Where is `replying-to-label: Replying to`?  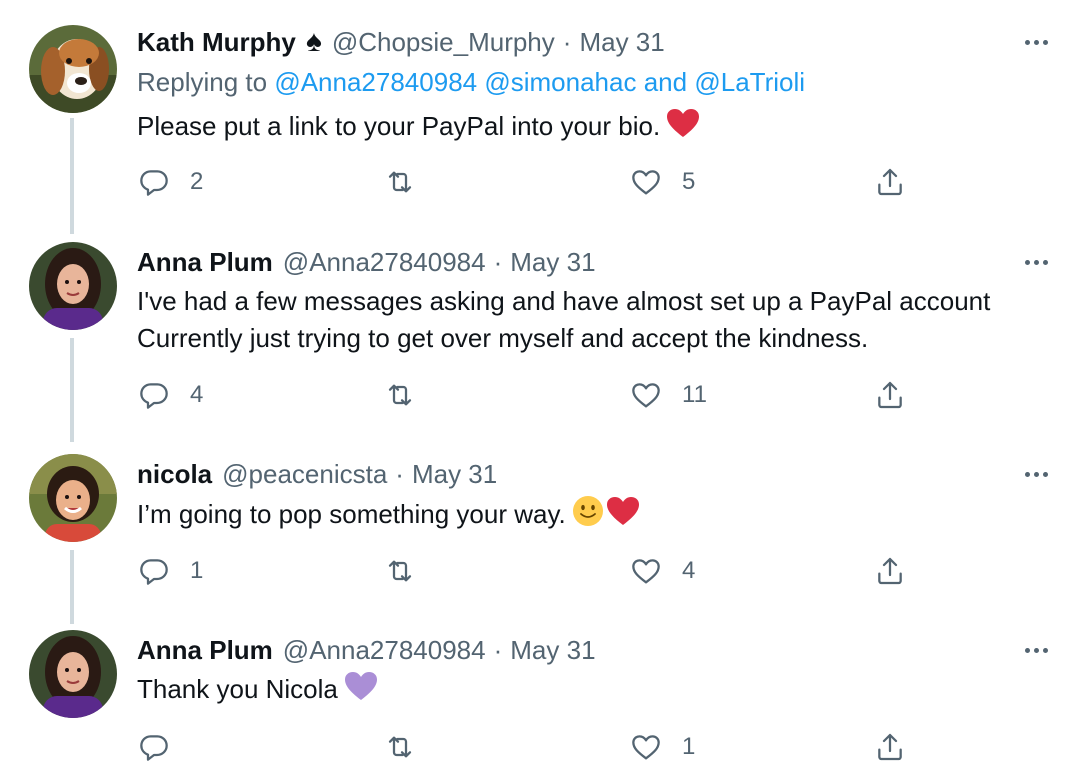
replying-to-label: Replying to is located at coordinates (202, 82).